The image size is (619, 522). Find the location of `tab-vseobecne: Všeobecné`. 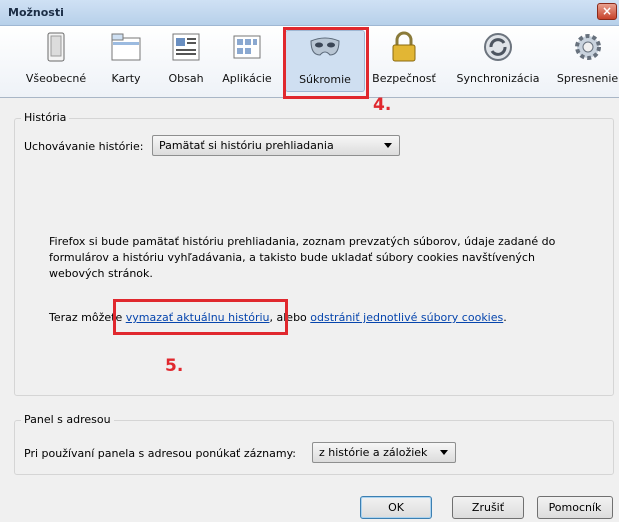

tab-vseobecne: Všeobecné is located at coordinates (56, 61).